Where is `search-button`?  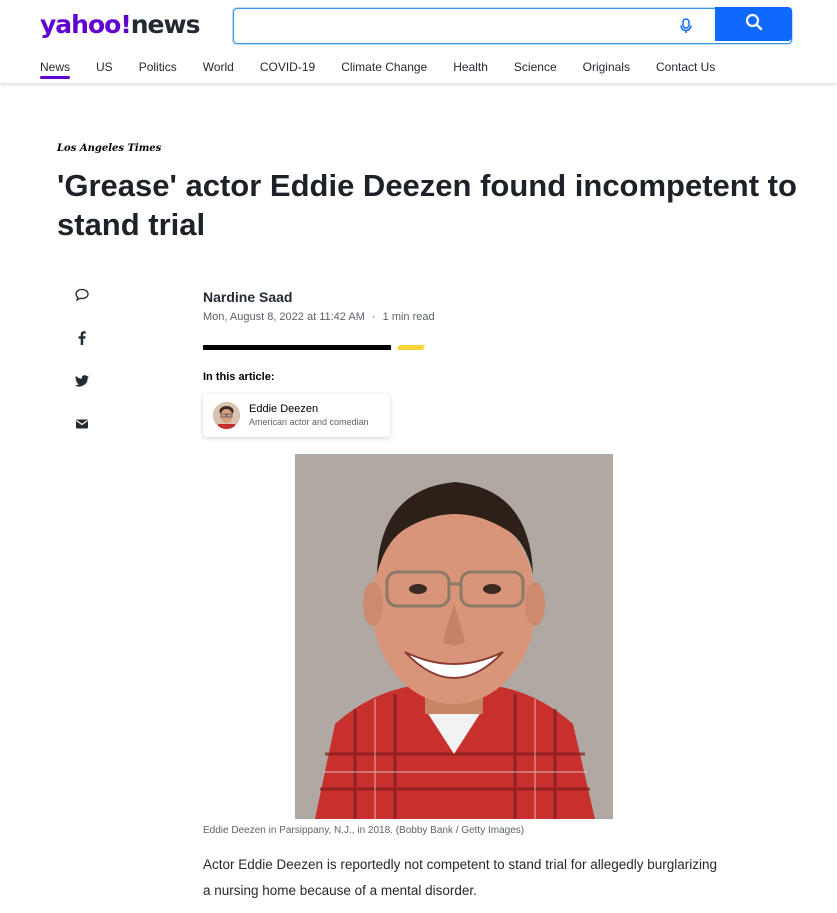 search-button is located at coordinates (753, 24).